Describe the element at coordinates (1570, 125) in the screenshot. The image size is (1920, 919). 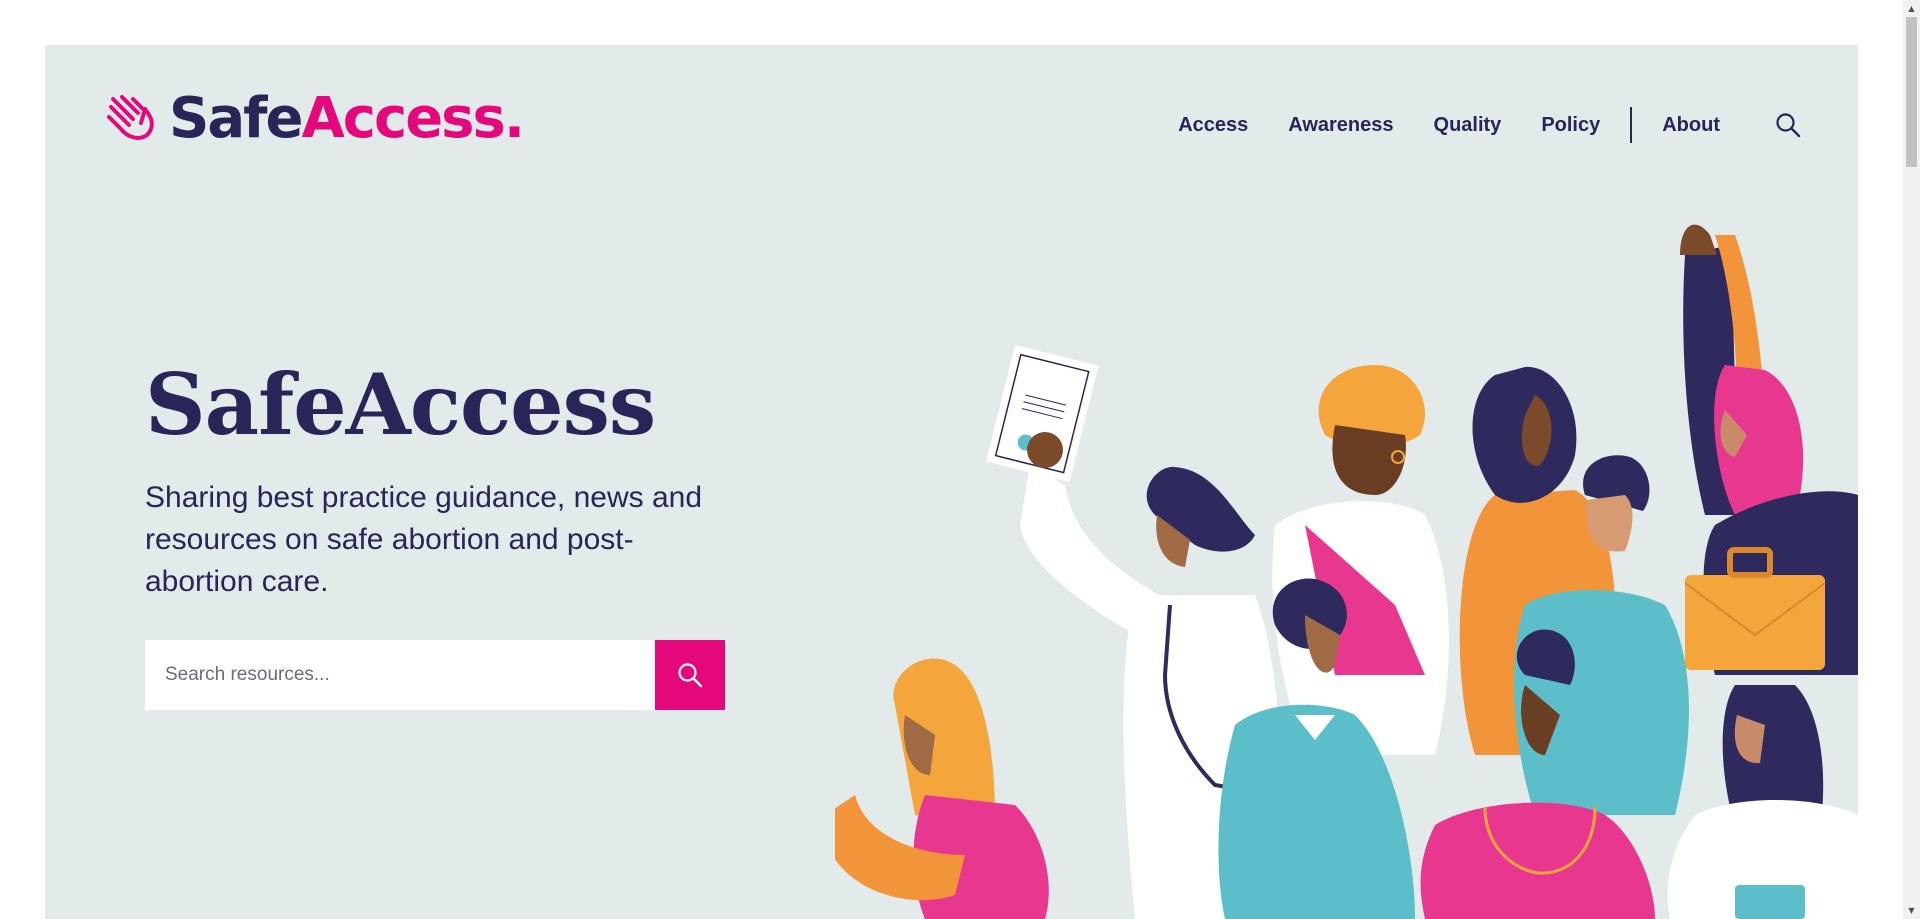
I see `nav-item-policy: Policy` at that location.